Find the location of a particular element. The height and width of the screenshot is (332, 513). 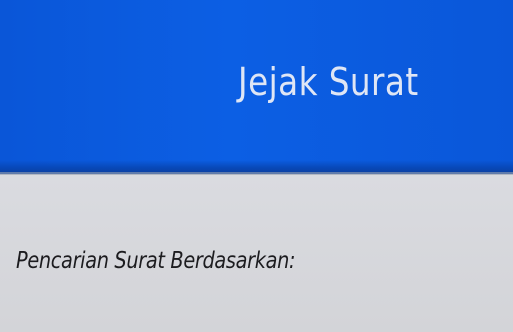

search-criteria-label: Pencarian Surat Berdasarkan: is located at coordinates (156, 261).